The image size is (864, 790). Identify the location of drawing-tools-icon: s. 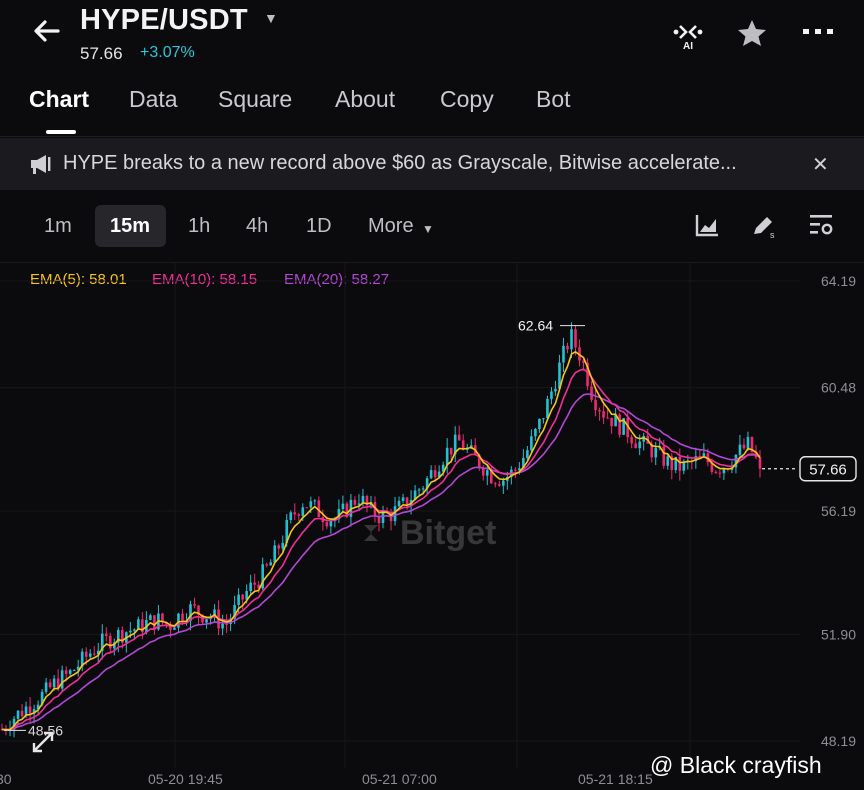
(764, 226).